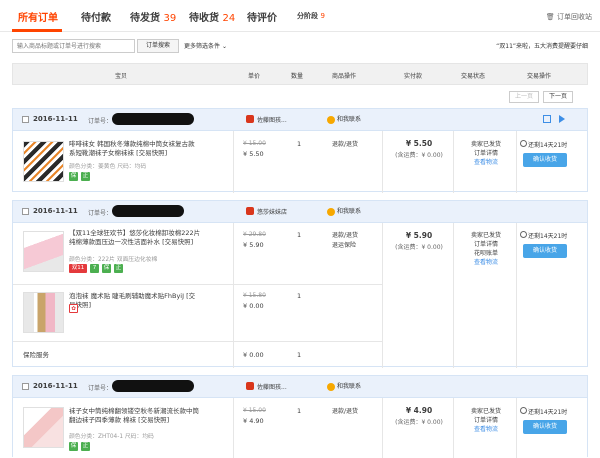 This screenshot has width=600, height=458. Describe the element at coordinates (254, 76) in the screenshot. I see `col-price: 单价` at that location.